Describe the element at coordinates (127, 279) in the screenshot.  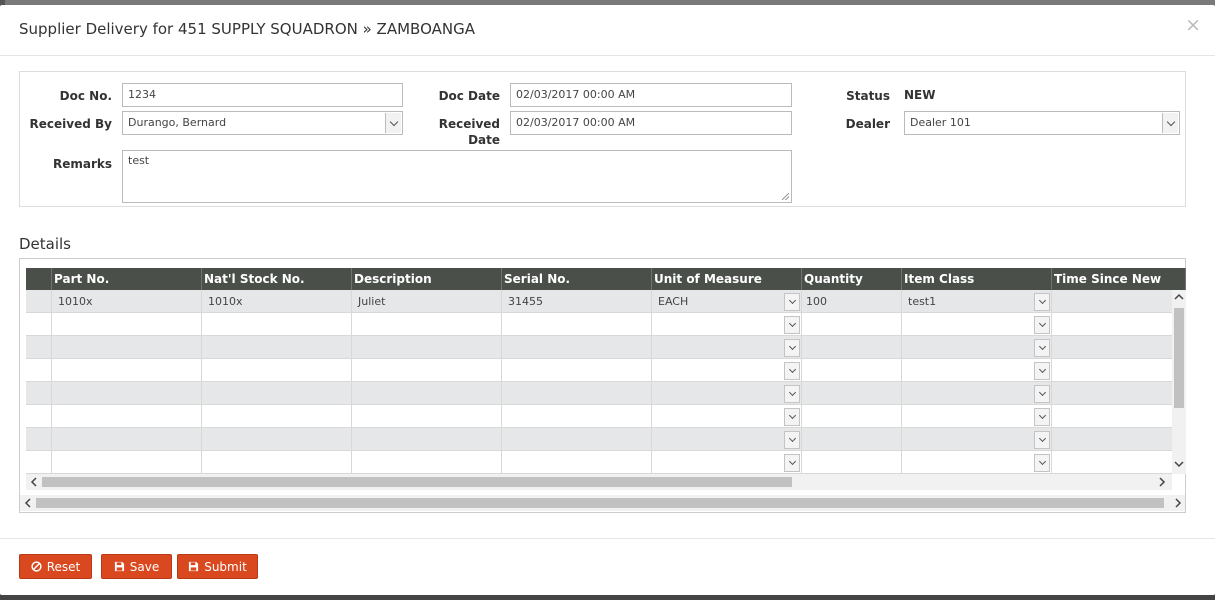
I see `column-header-part-no: Part No.` at that location.